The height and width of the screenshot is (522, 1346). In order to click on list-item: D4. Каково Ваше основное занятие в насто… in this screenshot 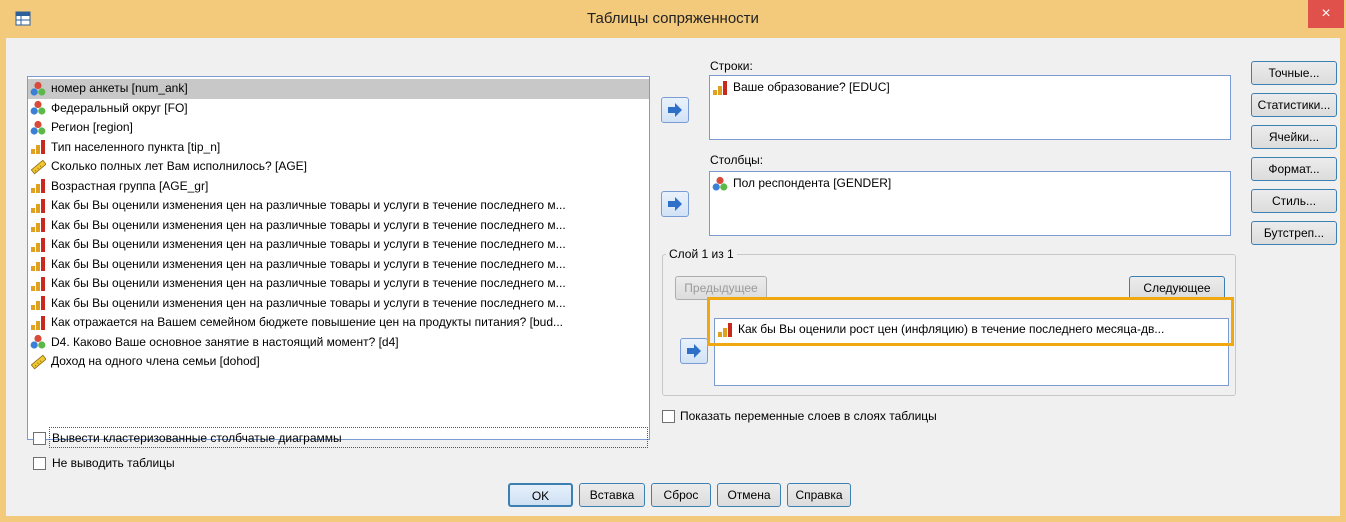, I will do `click(338, 343)`.